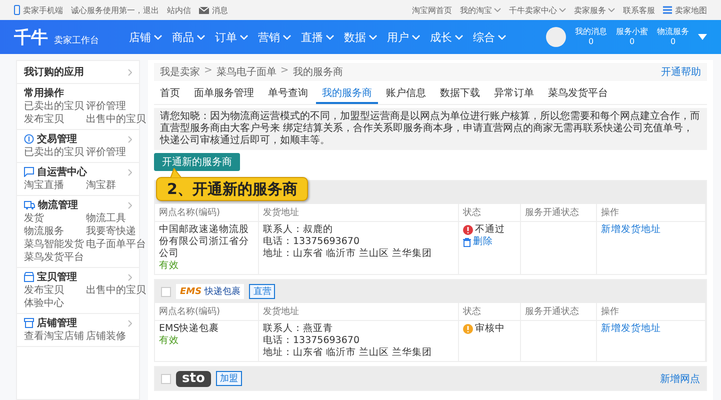  I want to click on top-link: 卖家地图, so click(691, 10).